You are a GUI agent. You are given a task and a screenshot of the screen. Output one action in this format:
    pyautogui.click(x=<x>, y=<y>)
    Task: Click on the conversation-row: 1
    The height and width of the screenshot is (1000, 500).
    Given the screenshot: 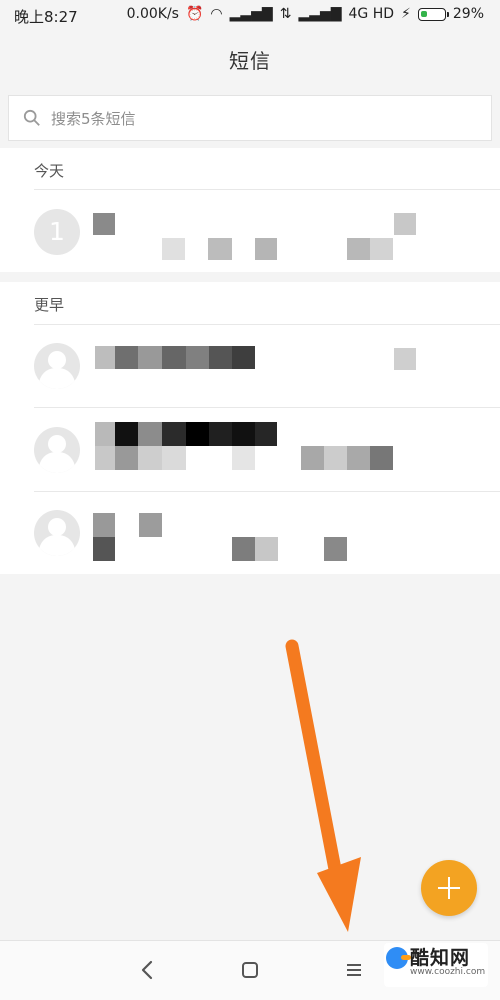 What is the action you would take?
    pyautogui.click(x=250, y=231)
    